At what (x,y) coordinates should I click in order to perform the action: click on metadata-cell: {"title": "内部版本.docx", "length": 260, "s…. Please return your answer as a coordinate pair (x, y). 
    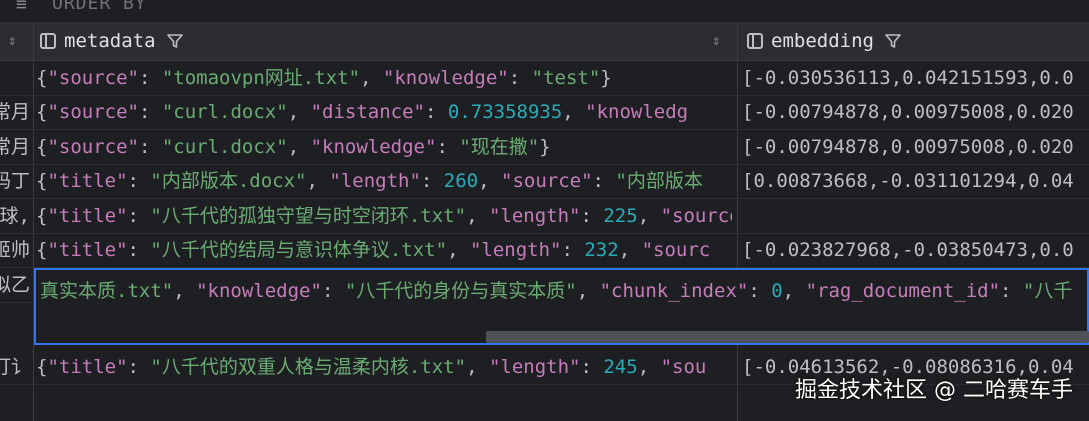
    Looking at the image, I should click on (384, 181).